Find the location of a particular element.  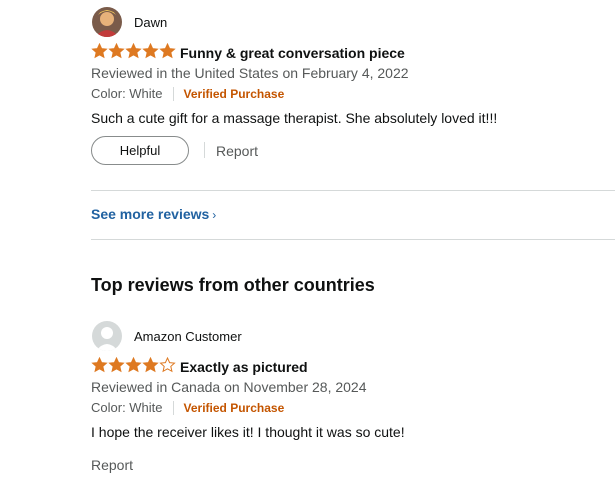

review-title: Exactly as pictured is located at coordinates (244, 367).